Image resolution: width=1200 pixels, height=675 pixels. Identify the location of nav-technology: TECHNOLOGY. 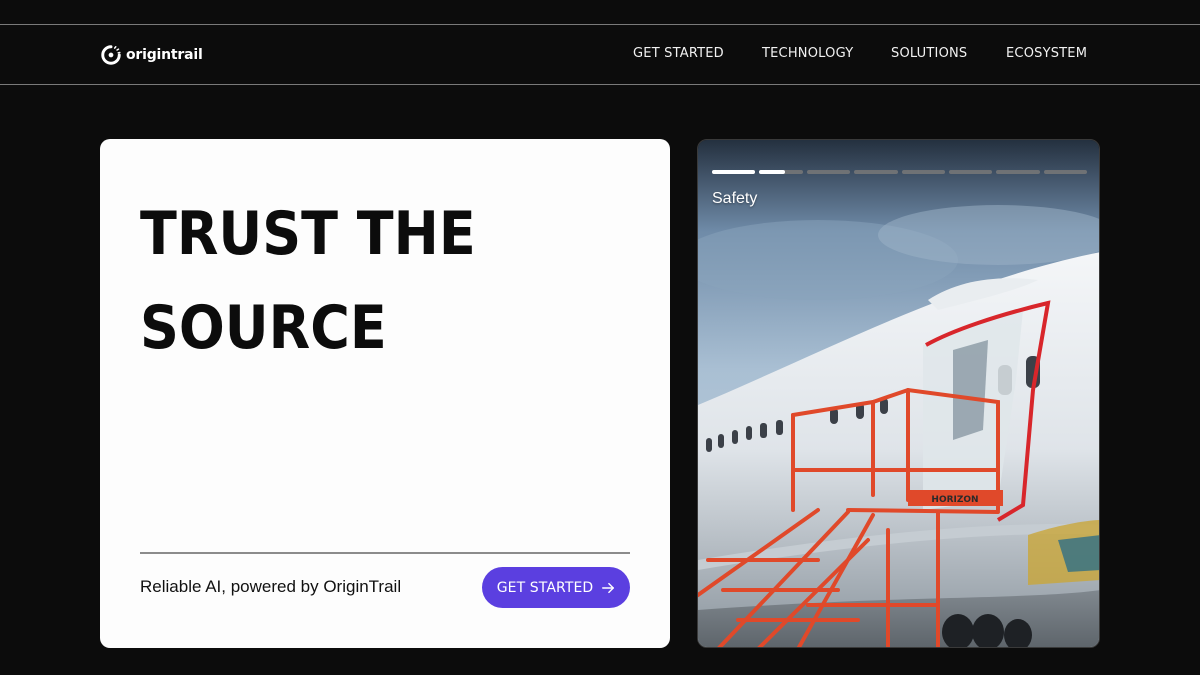
(807, 53).